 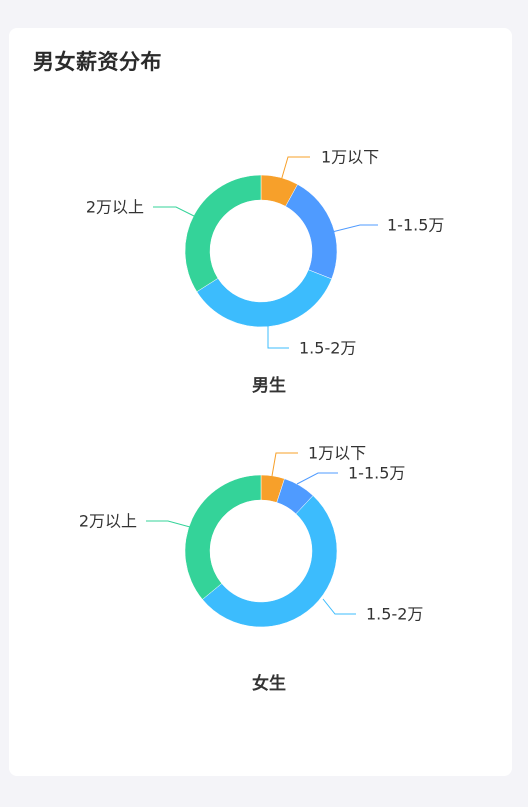 I want to click on chart-title: 女生, so click(x=269, y=683).